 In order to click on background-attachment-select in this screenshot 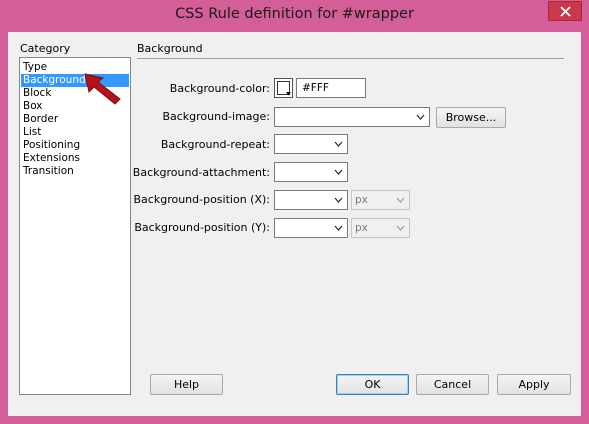, I will do `click(311, 172)`.